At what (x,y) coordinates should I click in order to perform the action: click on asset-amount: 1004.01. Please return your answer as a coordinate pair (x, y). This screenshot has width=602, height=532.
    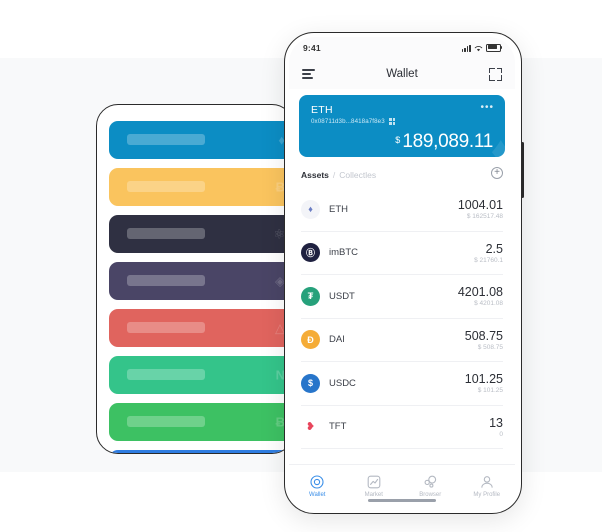
    Looking at the image, I should click on (480, 205).